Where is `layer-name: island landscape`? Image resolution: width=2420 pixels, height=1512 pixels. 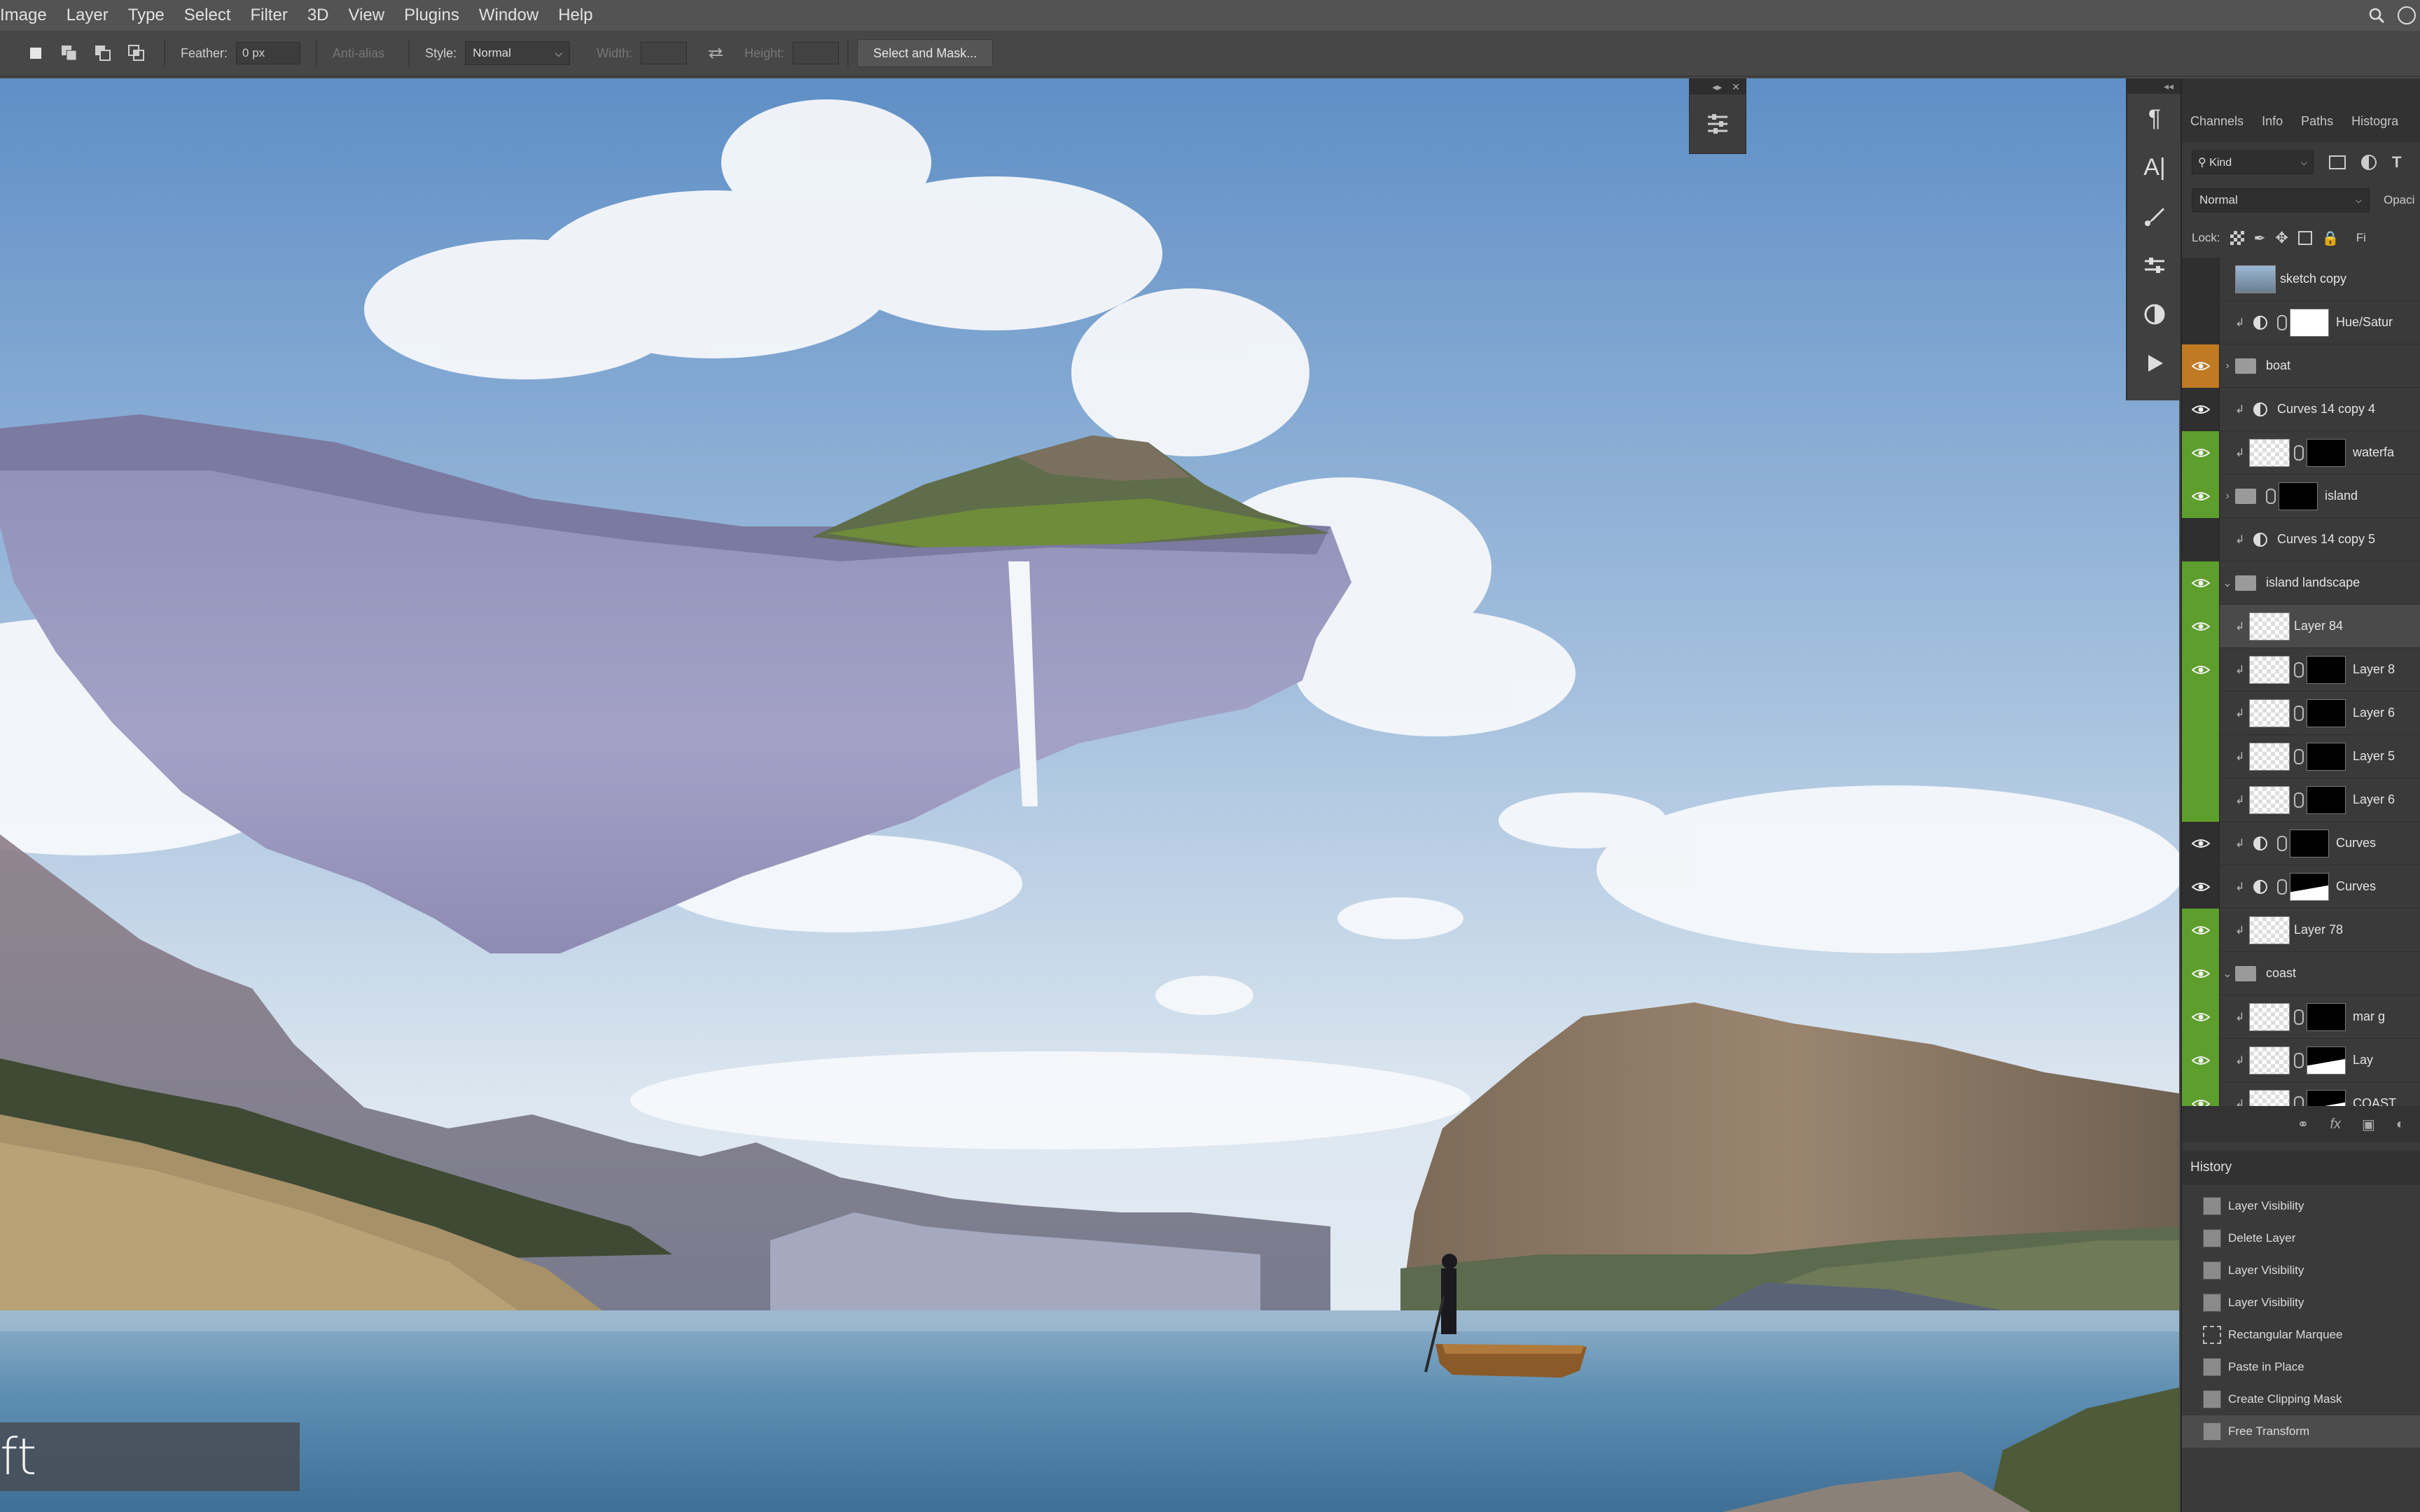 layer-name: island landscape is located at coordinates (2313, 582).